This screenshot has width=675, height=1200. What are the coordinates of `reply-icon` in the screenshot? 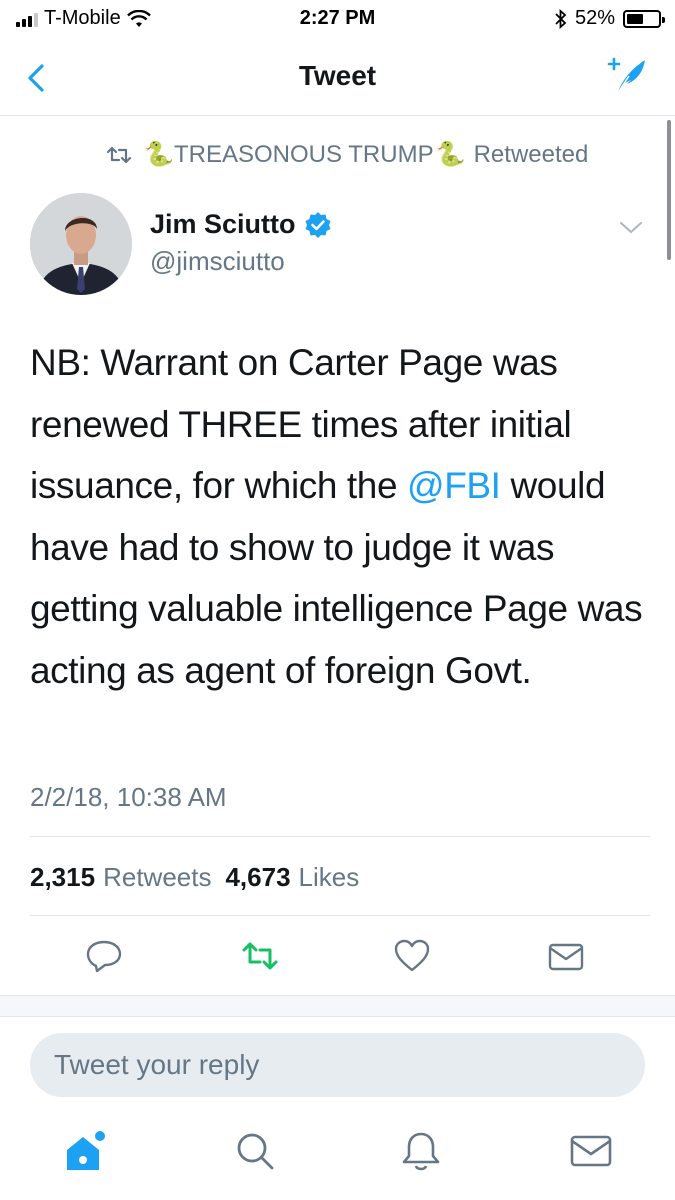 It's located at (104, 956).